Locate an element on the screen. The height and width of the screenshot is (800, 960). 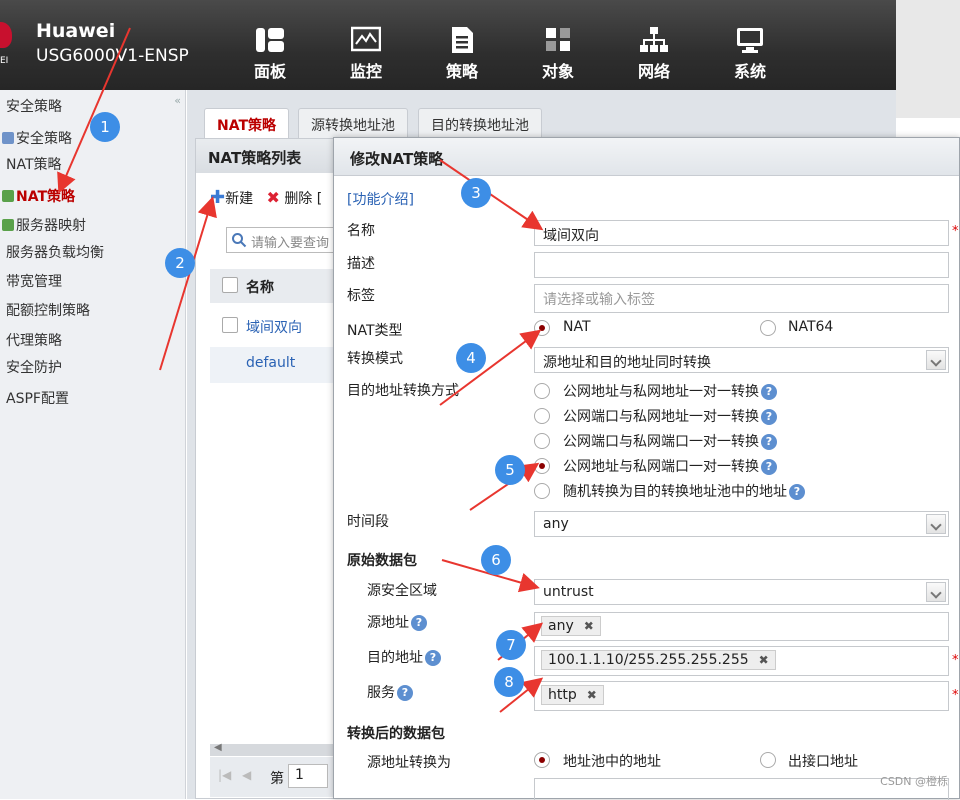
watermark: CSDN @橙栎 is located at coordinates (914, 781).